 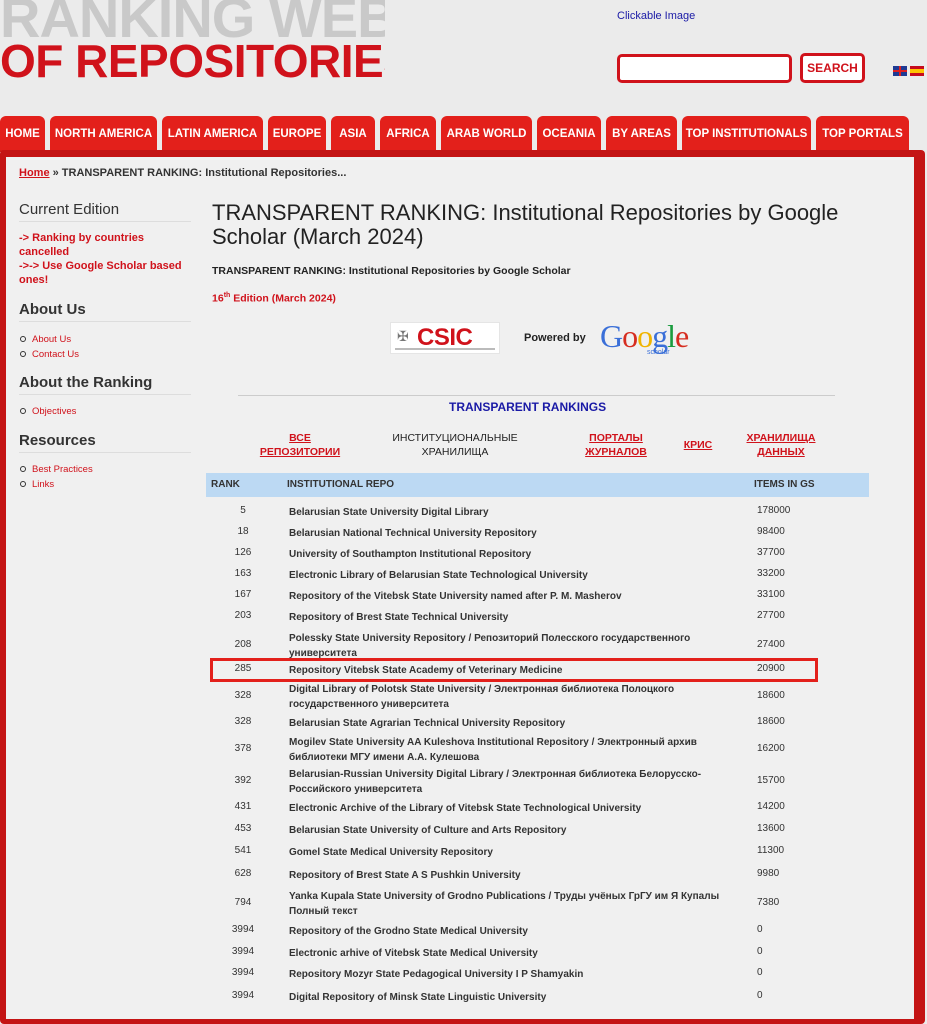 I want to click on nav-tab-latin-america: LATIN AMERICA, so click(x=212, y=134).